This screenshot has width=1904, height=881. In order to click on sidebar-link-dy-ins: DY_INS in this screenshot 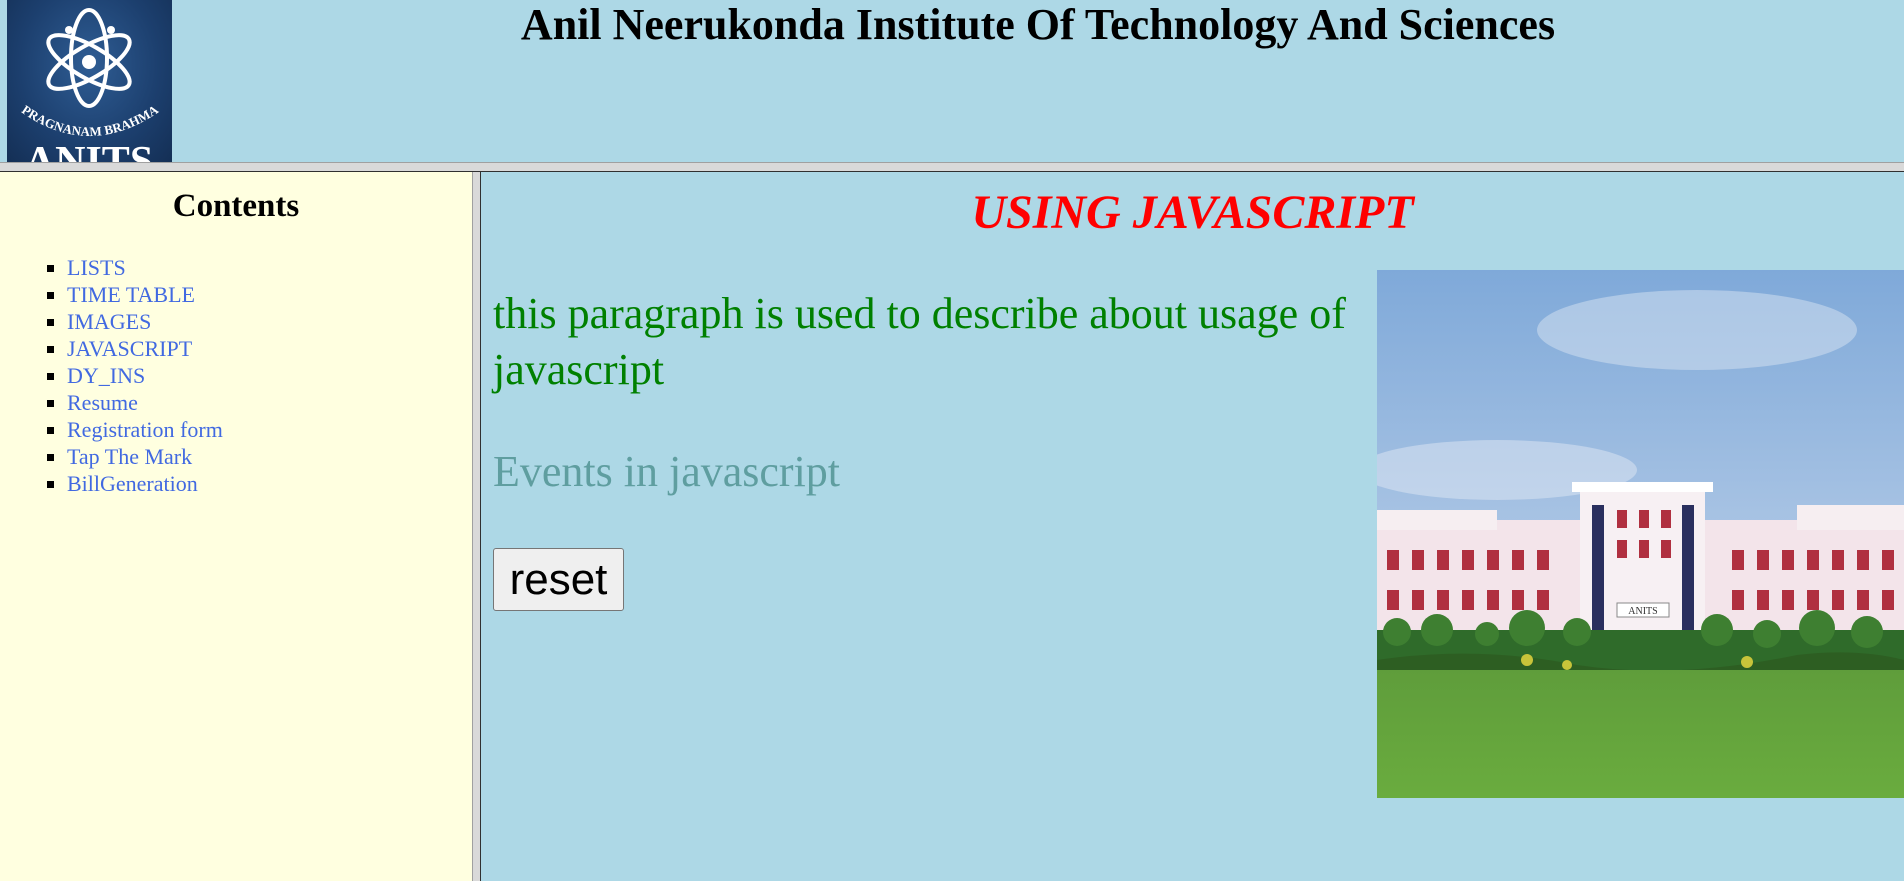, I will do `click(106, 375)`.